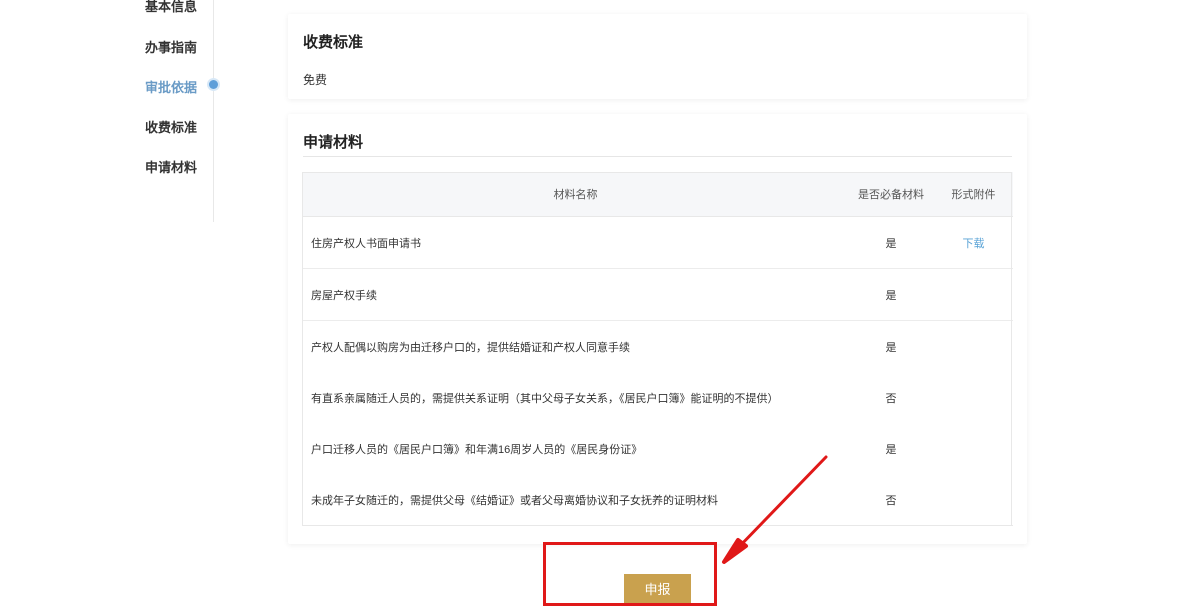 The width and height of the screenshot is (1200, 608). Describe the element at coordinates (171, 166) in the screenshot. I see `sidebar-item-materials: 申请材料` at that location.